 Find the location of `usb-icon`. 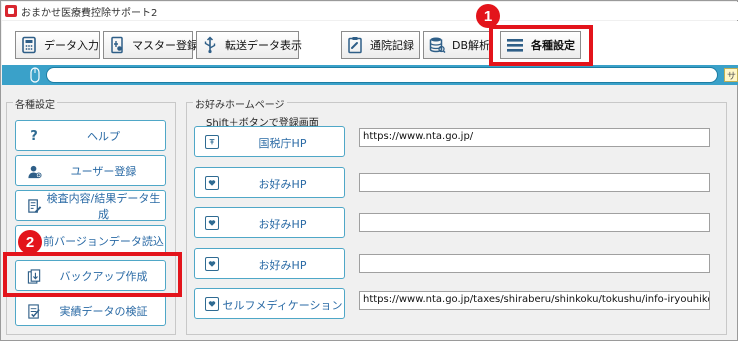

usb-icon is located at coordinates (210, 45).